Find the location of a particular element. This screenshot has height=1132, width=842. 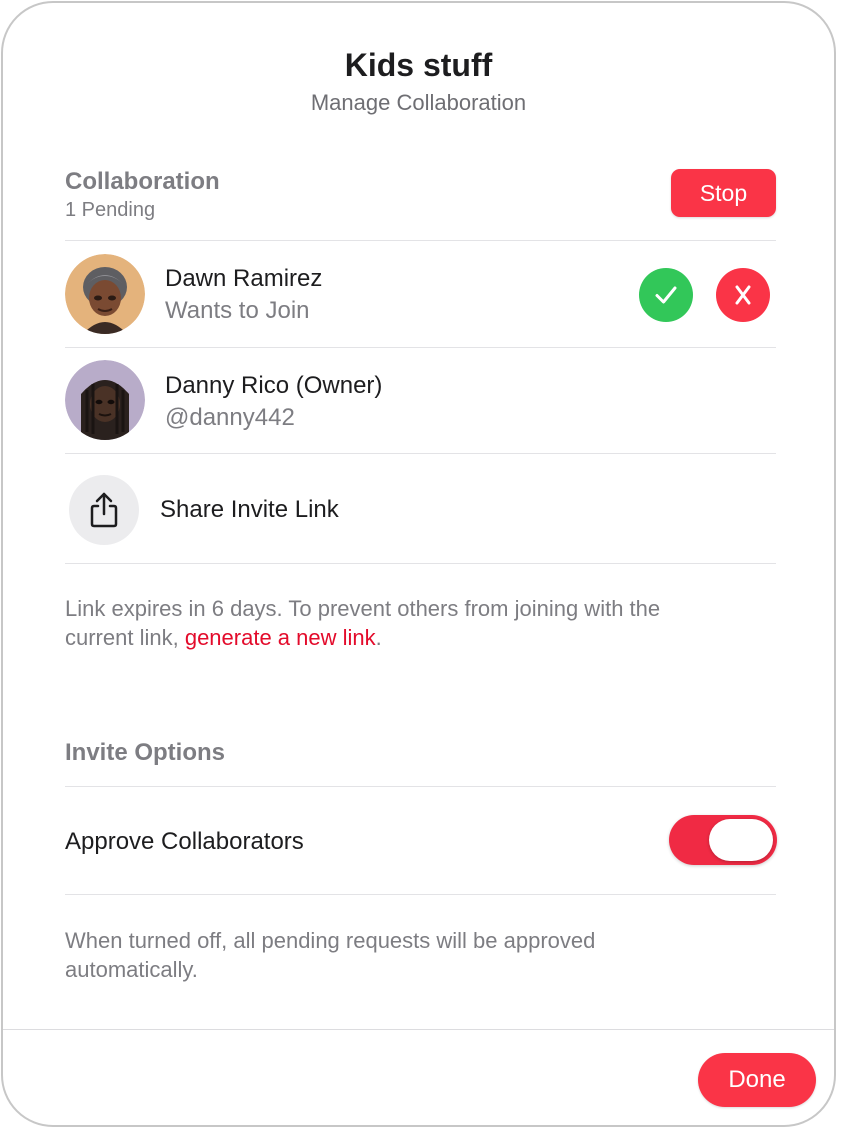

invite-options-heading: Invite Options is located at coordinates (145, 752).